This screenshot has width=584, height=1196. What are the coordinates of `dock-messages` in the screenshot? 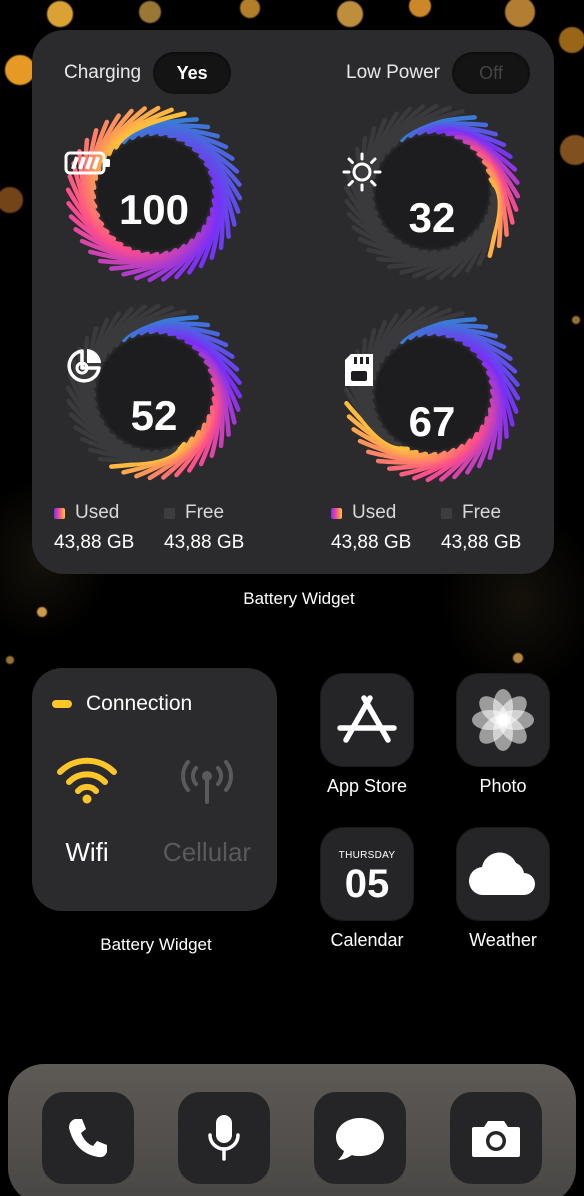 It's located at (360, 1138).